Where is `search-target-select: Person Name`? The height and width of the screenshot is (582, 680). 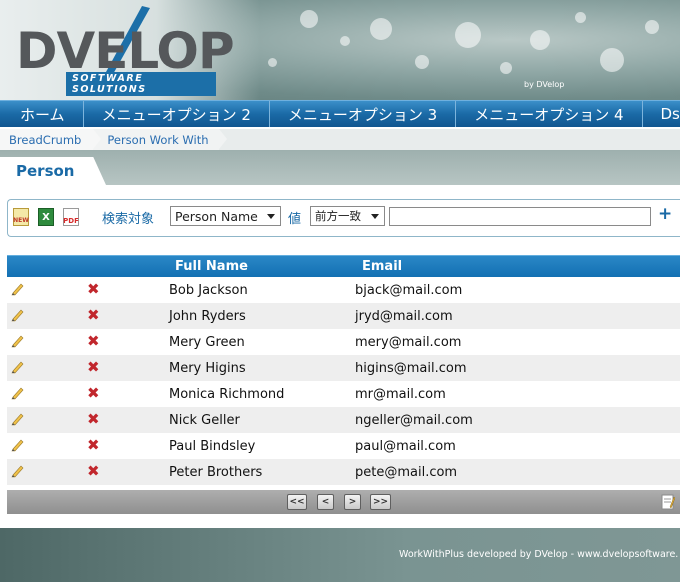
search-target-select: Person Name is located at coordinates (225, 216).